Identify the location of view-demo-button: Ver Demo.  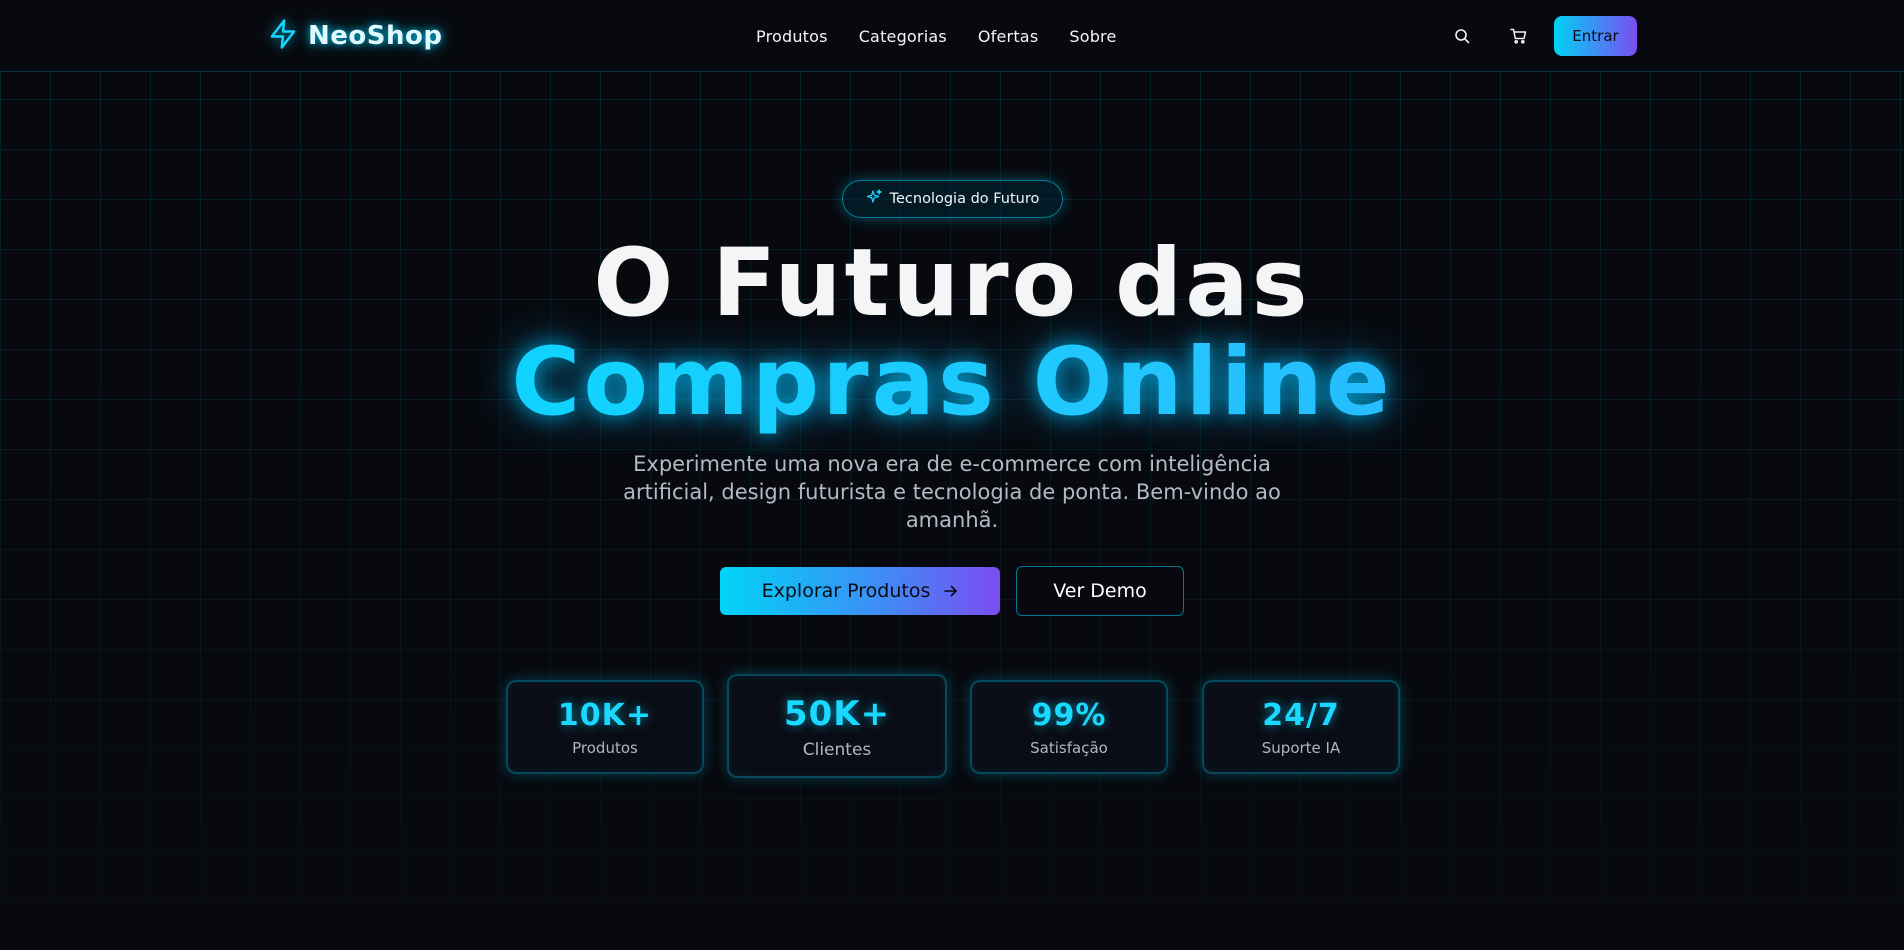
(1100, 591).